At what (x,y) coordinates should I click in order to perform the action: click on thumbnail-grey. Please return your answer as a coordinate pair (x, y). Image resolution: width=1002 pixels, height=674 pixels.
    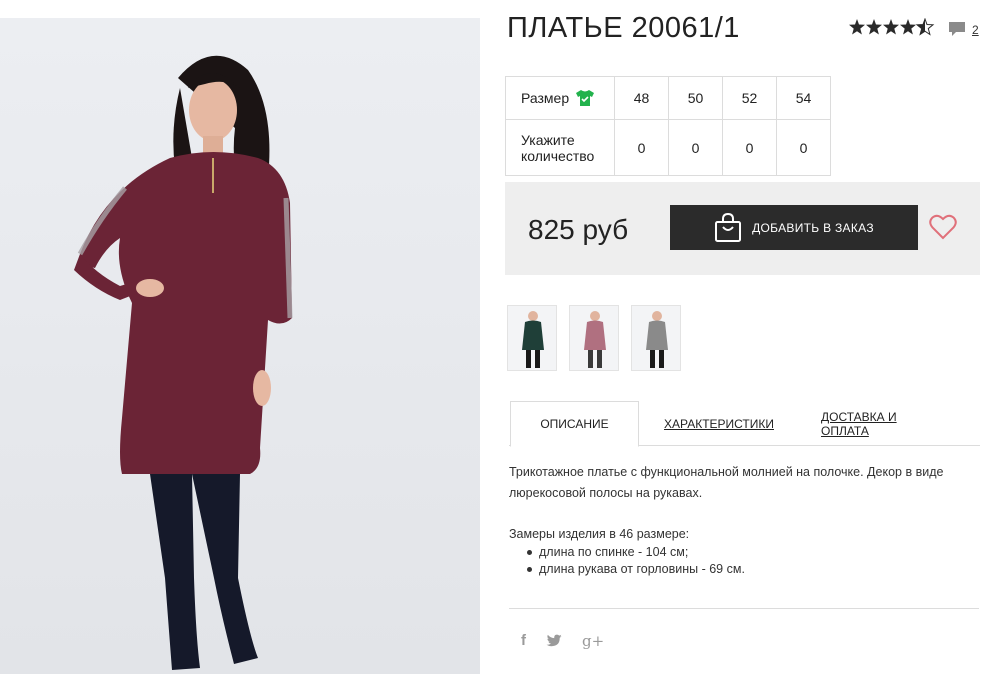
    Looking at the image, I should click on (656, 338).